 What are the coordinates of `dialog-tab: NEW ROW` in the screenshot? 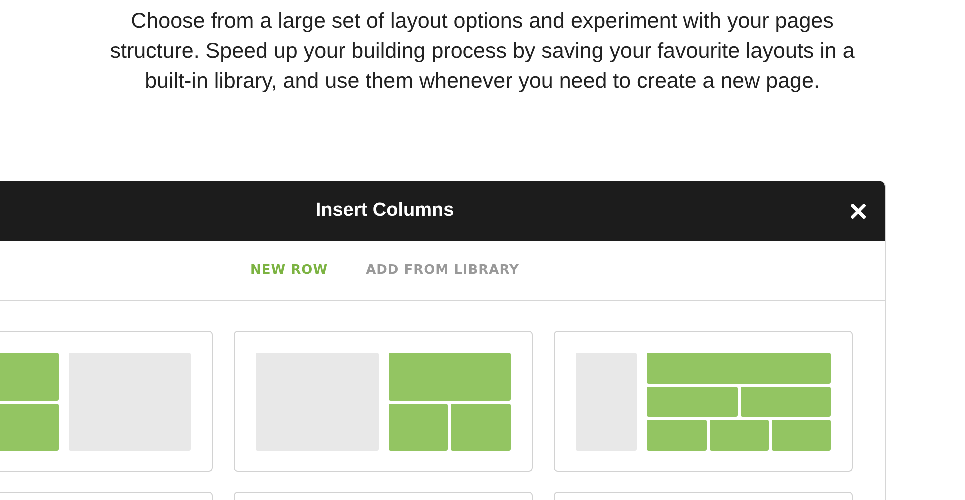 It's located at (289, 270).